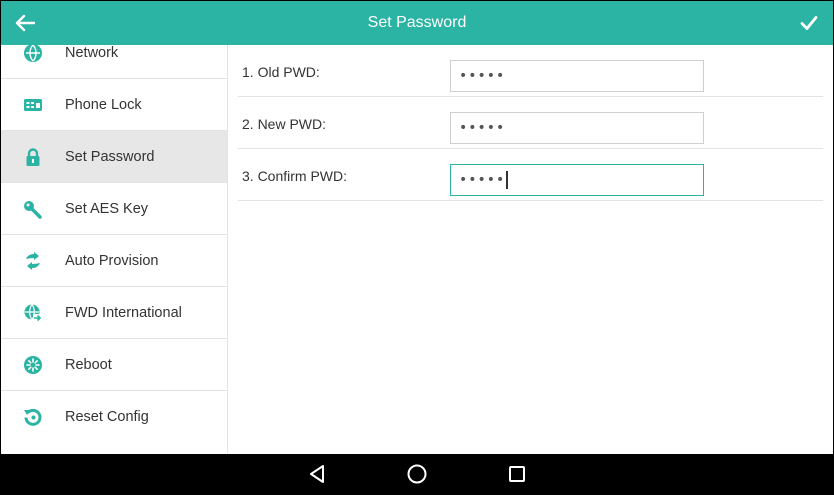 The height and width of the screenshot is (495, 834). Describe the element at coordinates (295, 176) in the screenshot. I see `confirm-pwd-label: 3. Confirm PWD:` at that location.